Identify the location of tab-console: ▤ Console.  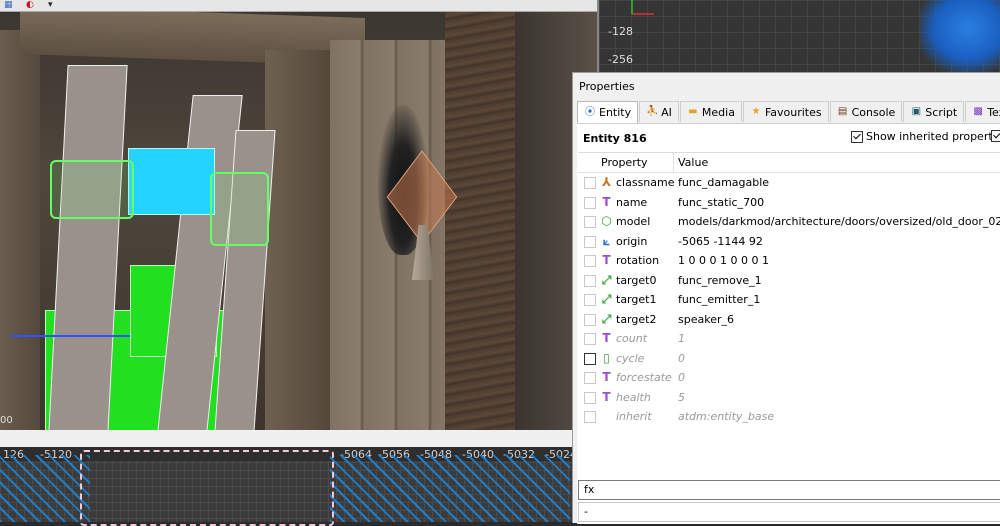
(866, 111).